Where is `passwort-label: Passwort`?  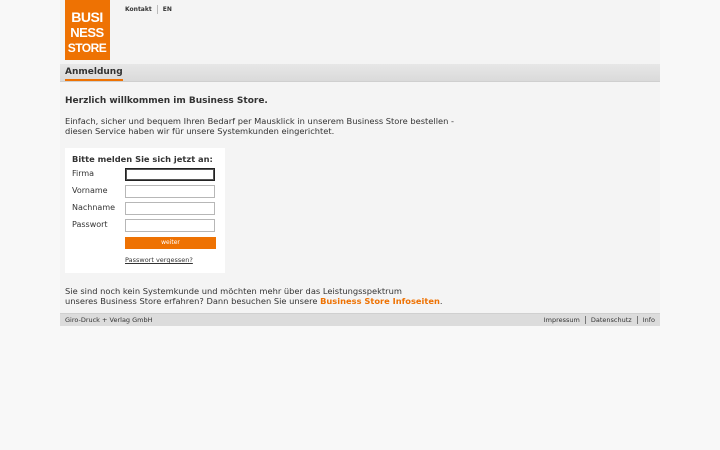 passwort-label: Passwort is located at coordinates (90, 224).